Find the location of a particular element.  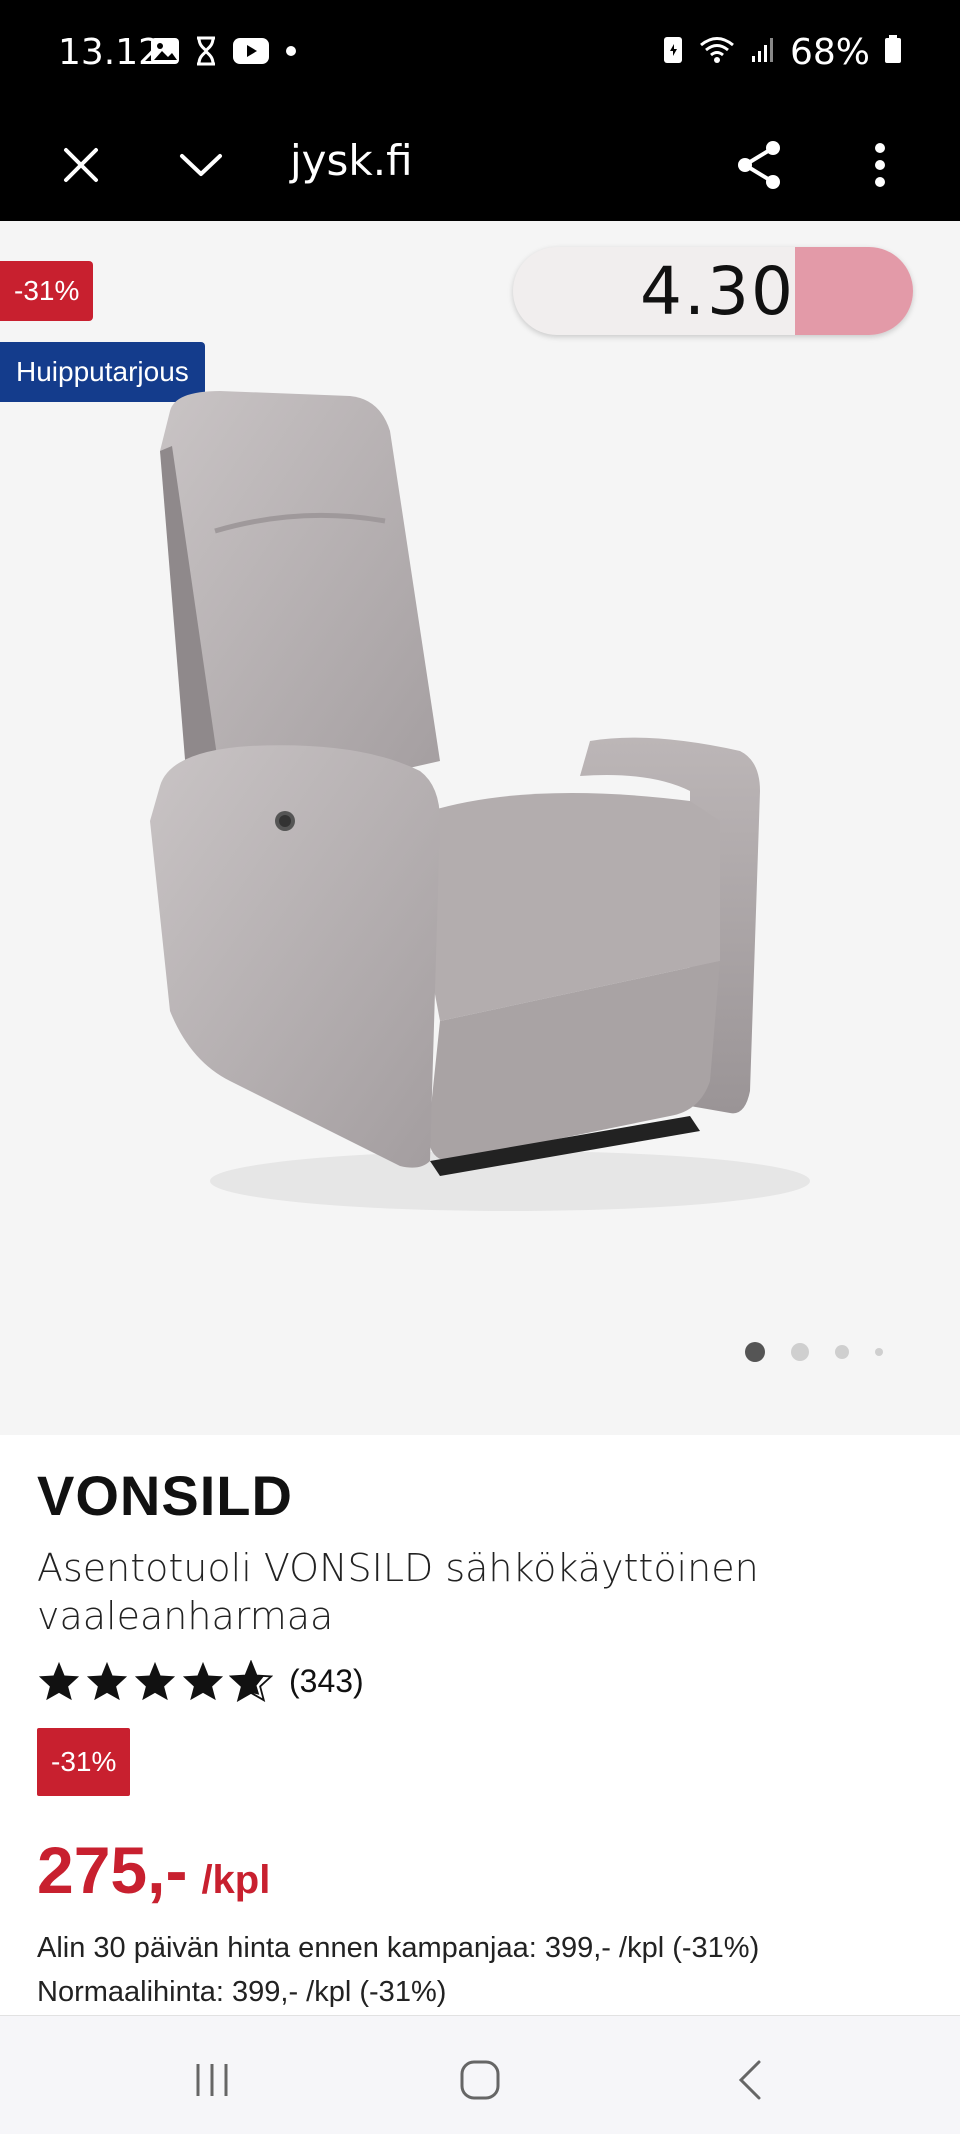

youtube-icon is located at coordinates (251, 53).